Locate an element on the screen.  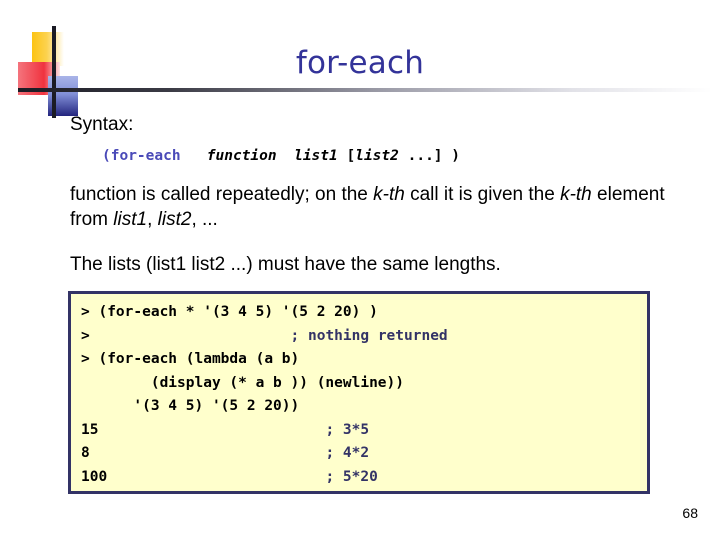
code-line: (display (* a b )) (newline)) is located at coordinates (364, 384).